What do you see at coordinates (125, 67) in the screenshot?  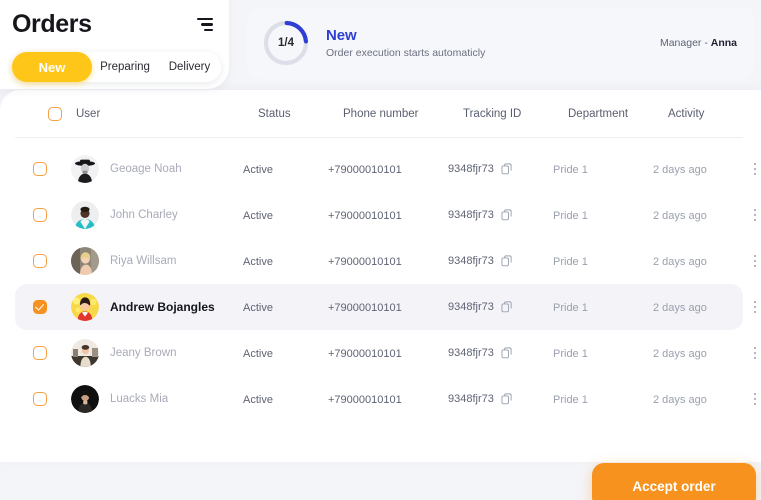 I see `tab-preparing: Preparing` at bounding box center [125, 67].